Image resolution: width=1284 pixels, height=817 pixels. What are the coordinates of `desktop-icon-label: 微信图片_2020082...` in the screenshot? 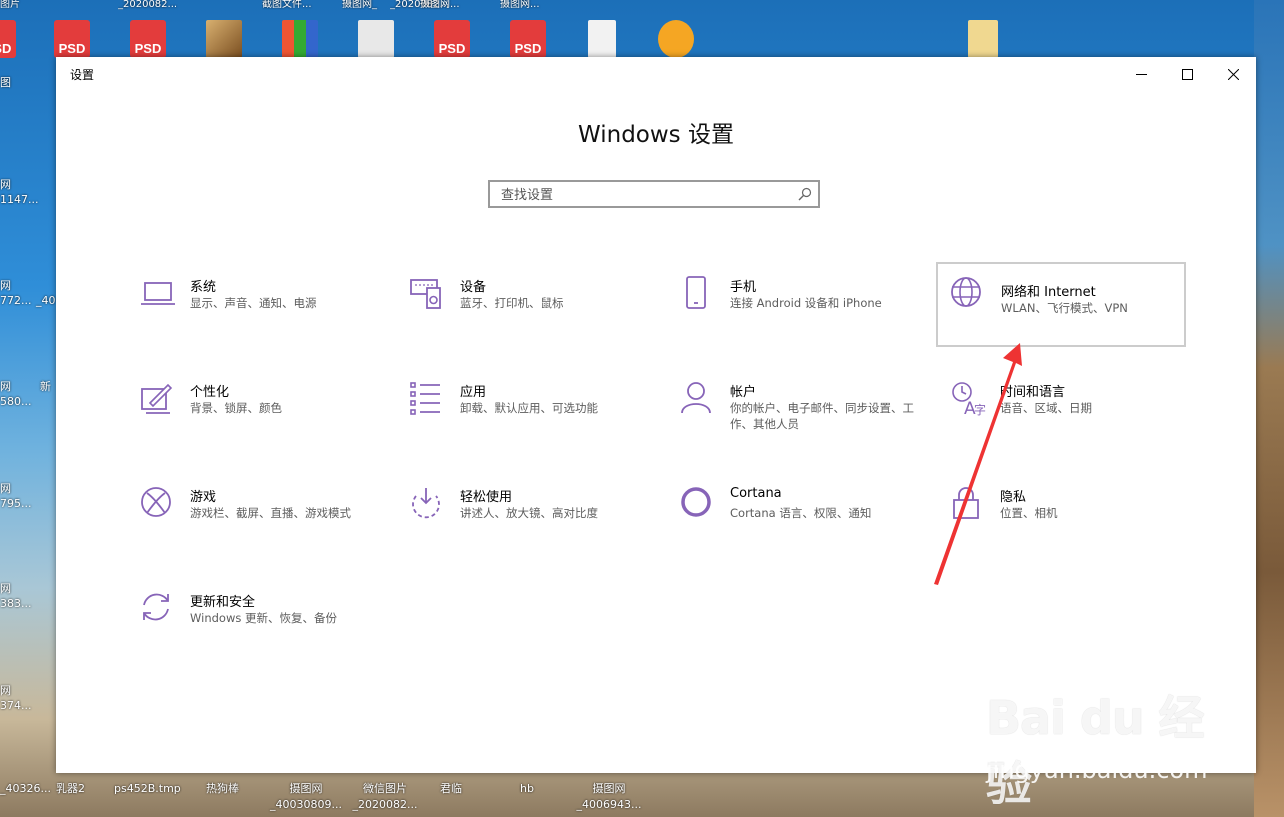 It's located at (385, 797).